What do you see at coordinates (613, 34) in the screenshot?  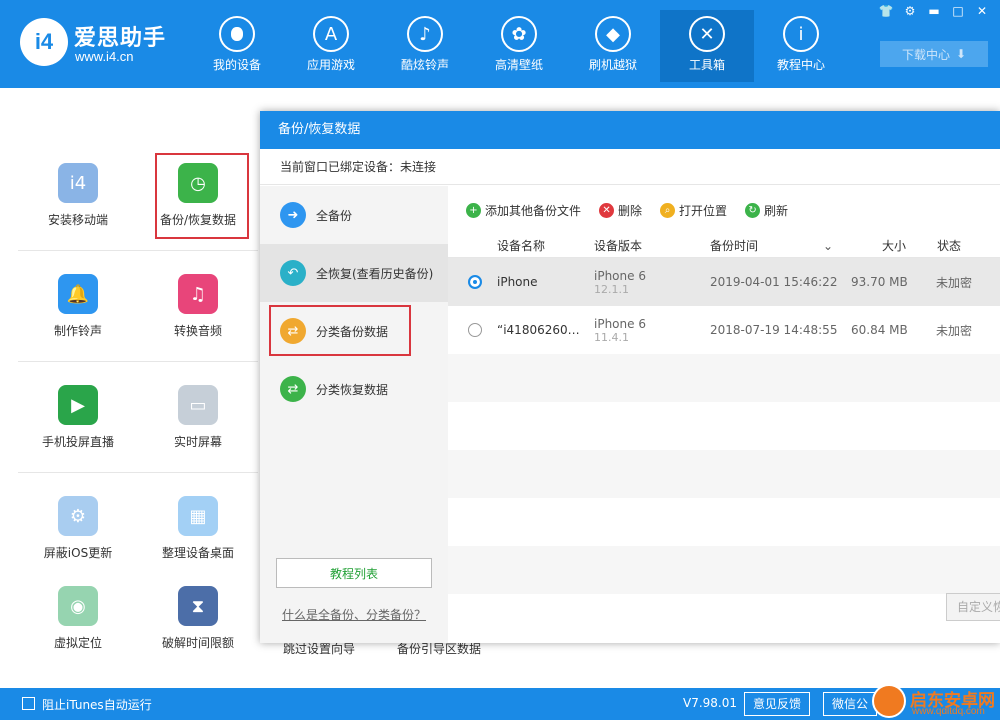 I see `dropbox-icon: ◆` at bounding box center [613, 34].